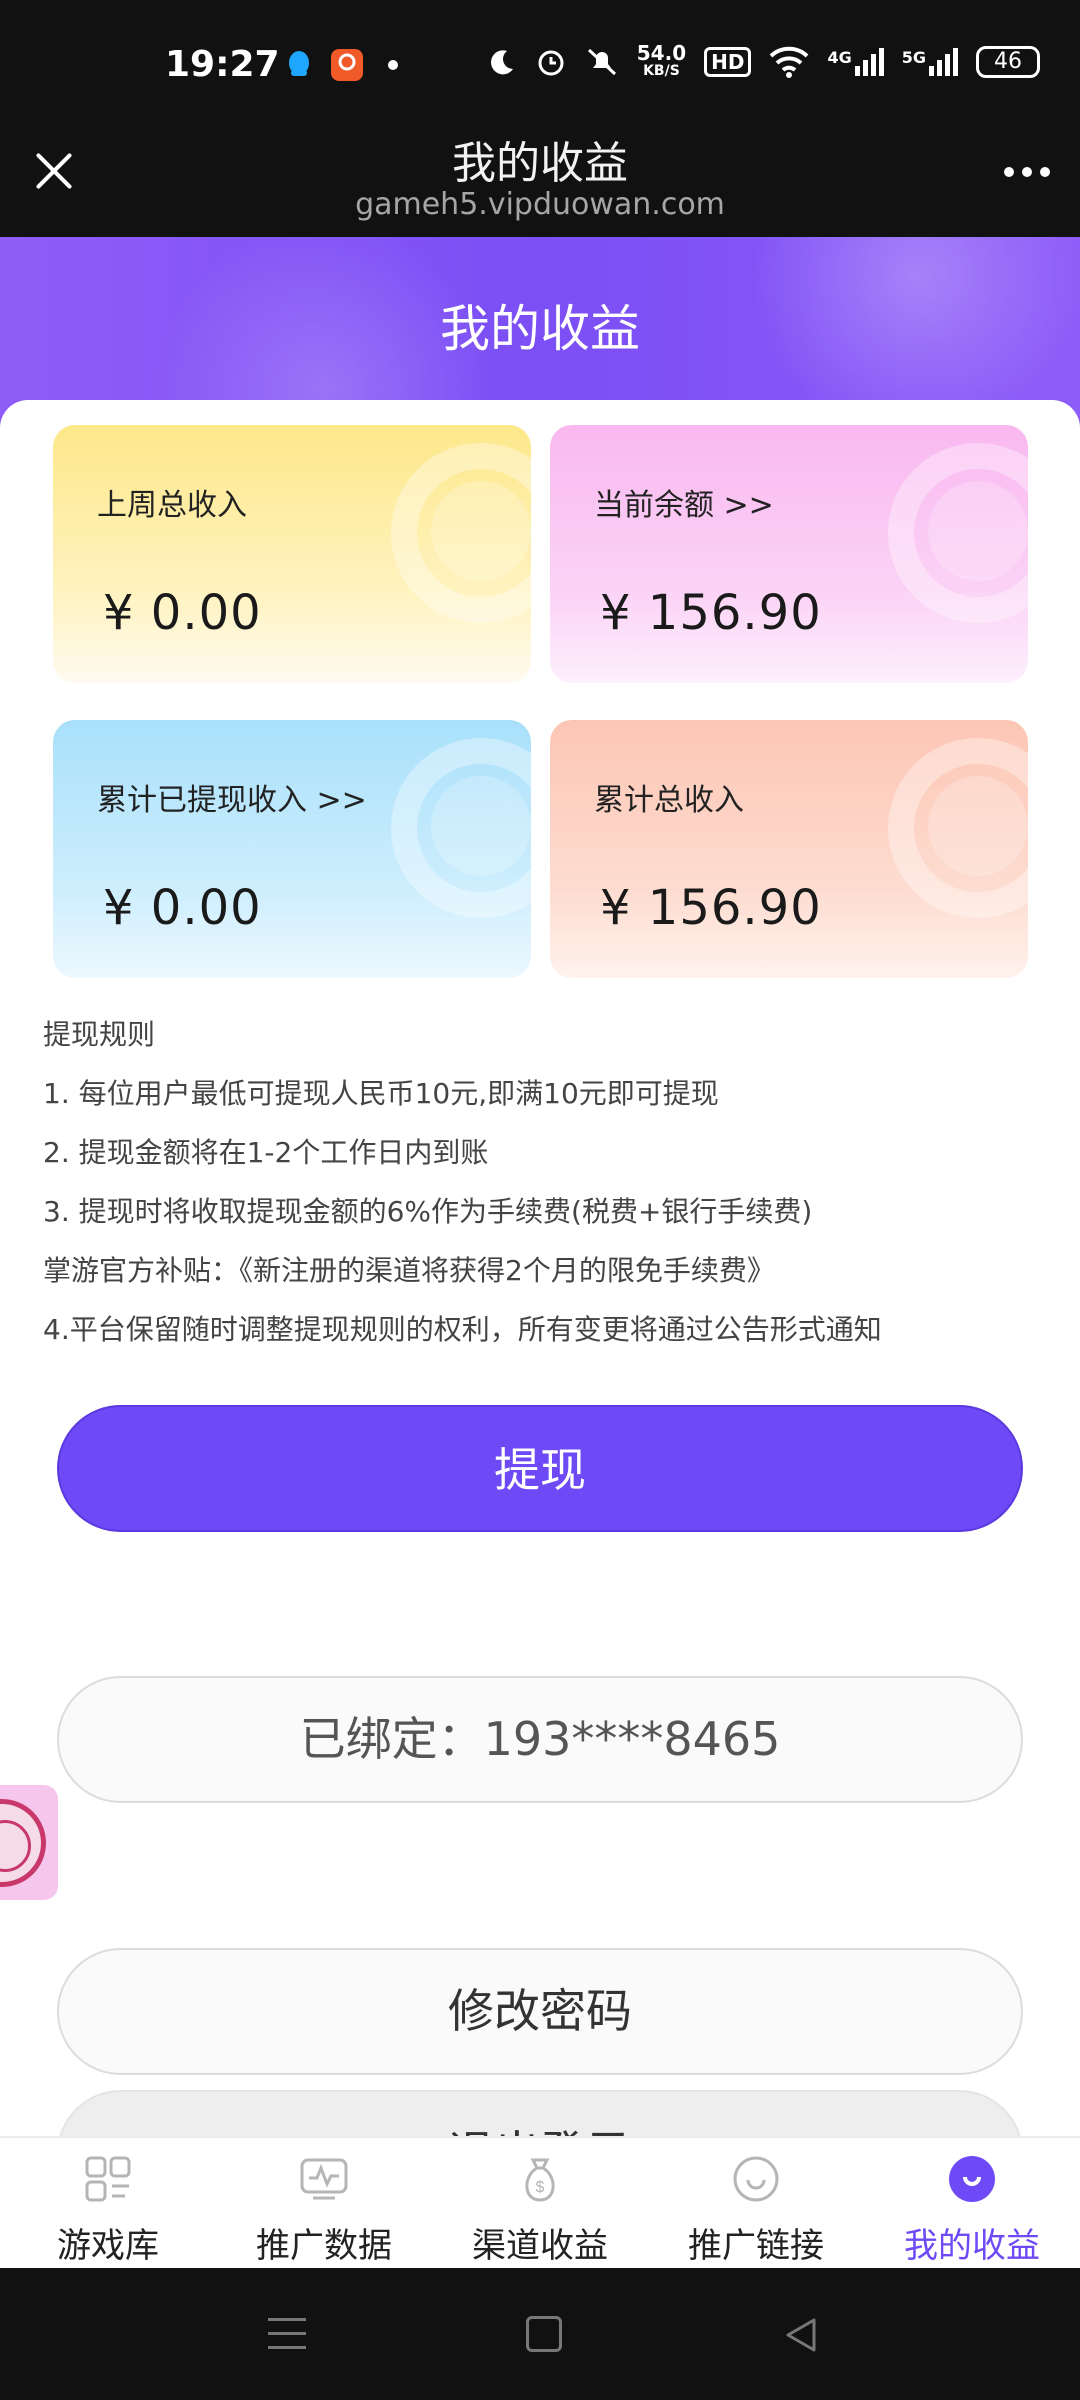 This screenshot has width=1080, height=2400. What do you see at coordinates (462, 1329) in the screenshot?
I see `rule-item: 4.平台保留随时调整提现规则的权利，所有变更将通过公告形式通知` at bounding box center [462, 1329].